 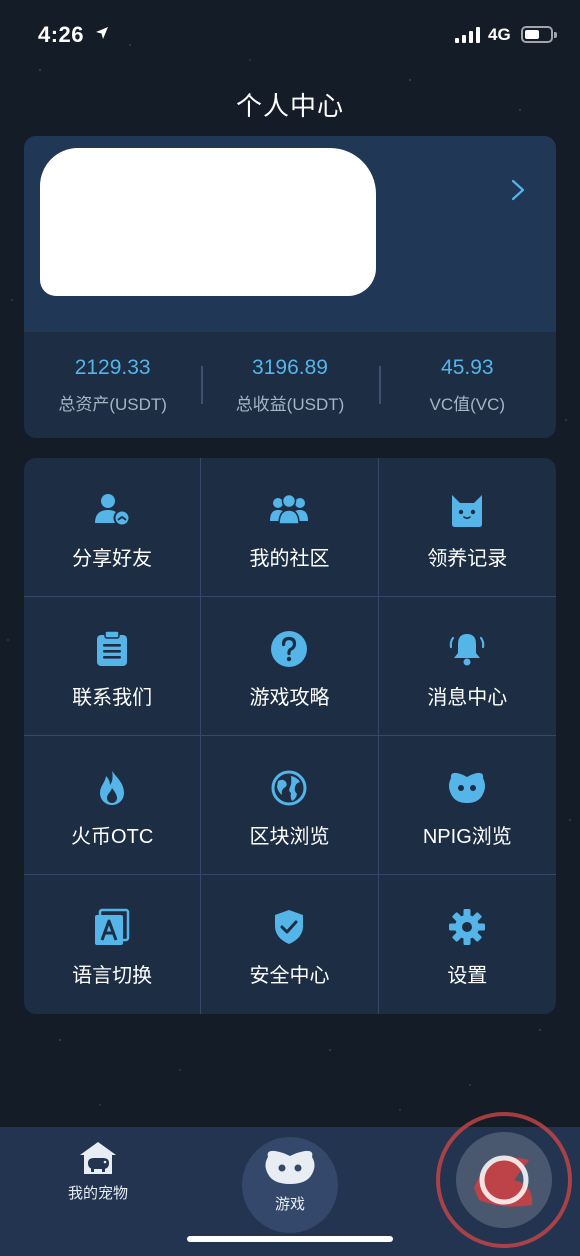 I want to click on menu-label: 消息中心, so click(x=467, y=698).